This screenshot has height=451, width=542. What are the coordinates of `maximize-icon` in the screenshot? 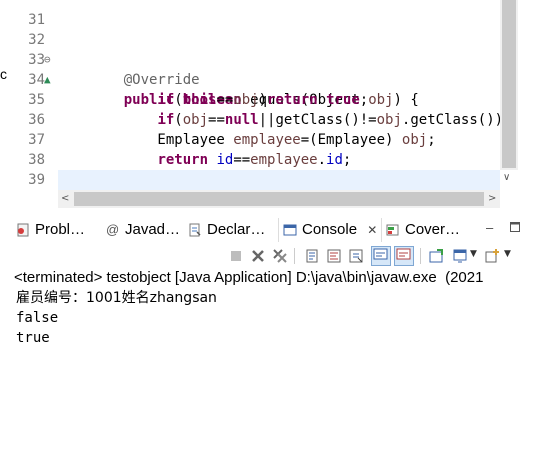 It's located at (515, 227).